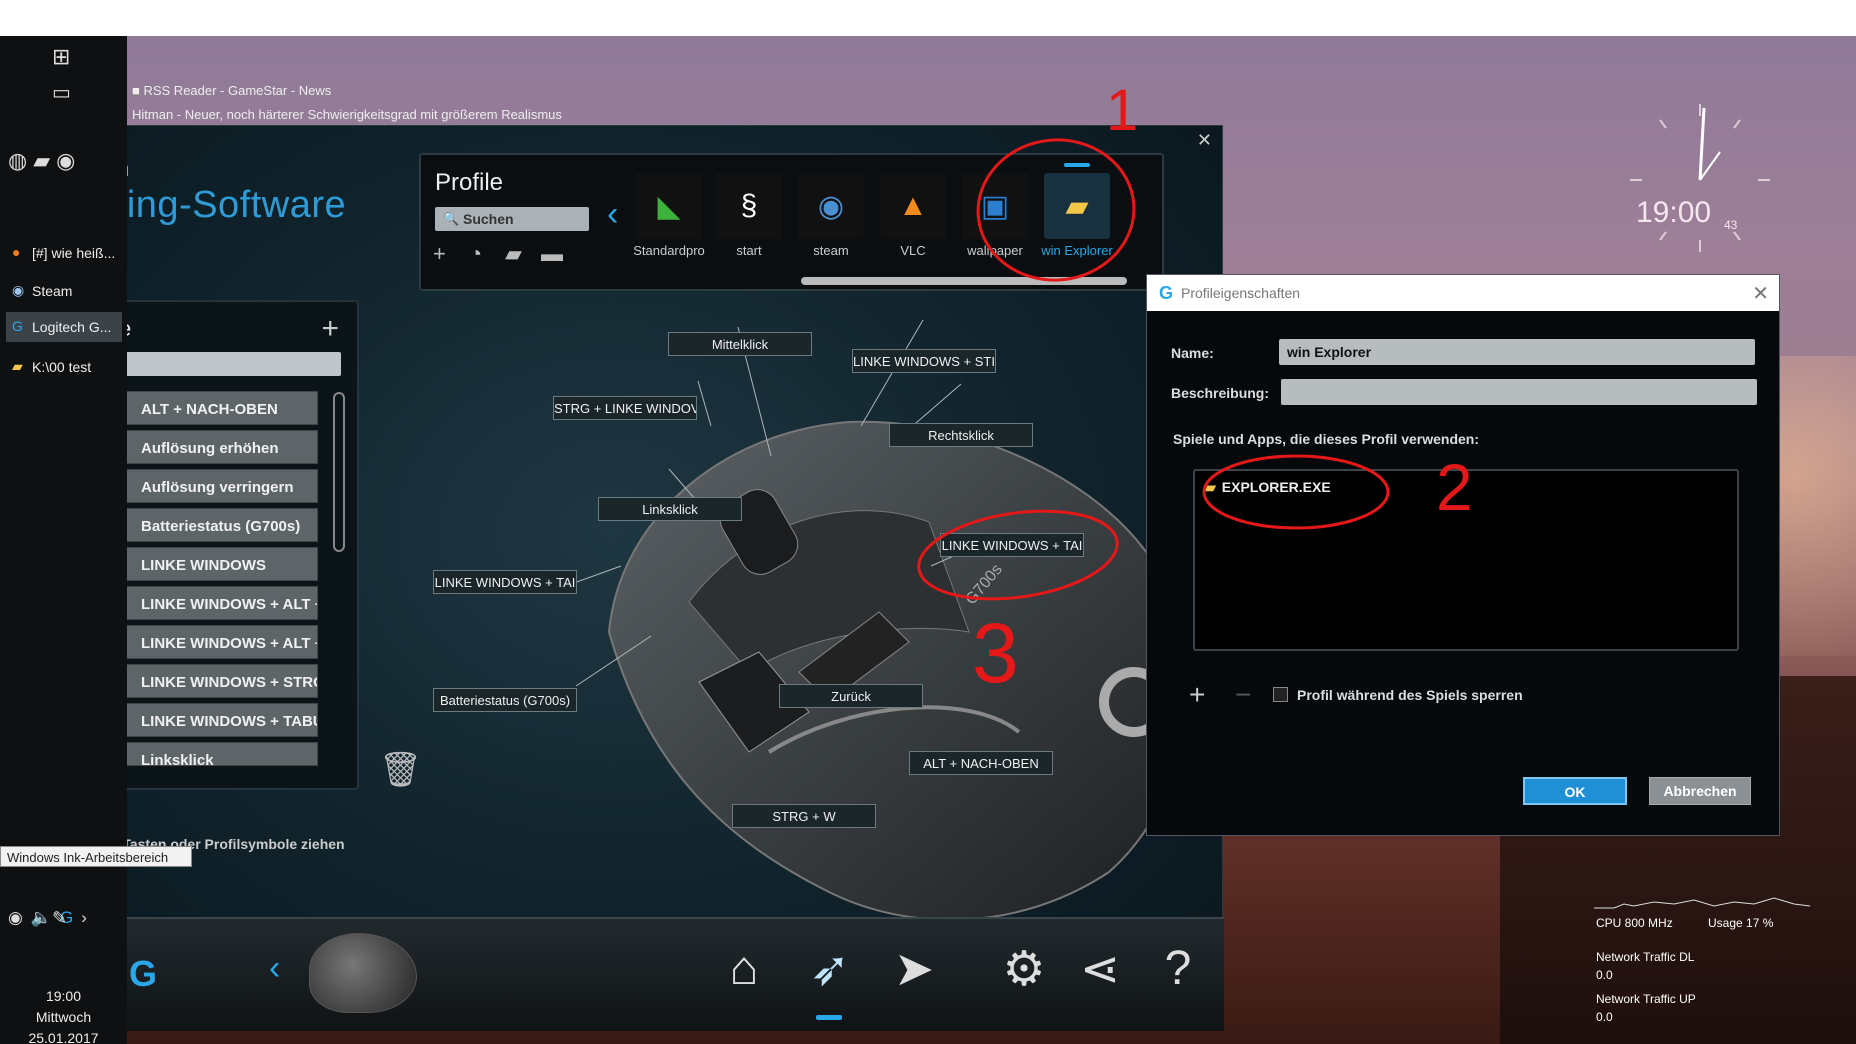  What do you see at coordinates (177, 759) in the screenshot?
I see `list-item-label: Linksklick` at bounding box center [177, 759].